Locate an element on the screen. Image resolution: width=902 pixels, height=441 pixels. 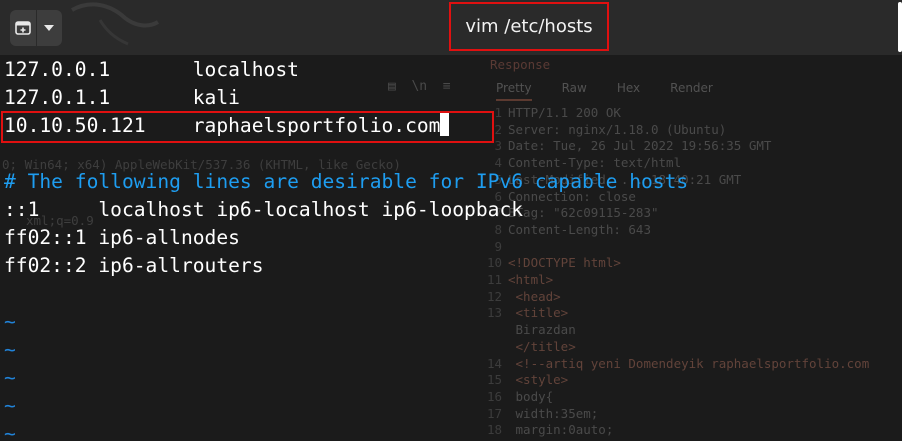
new-tab-button-group is located at coordinates (36, 28).